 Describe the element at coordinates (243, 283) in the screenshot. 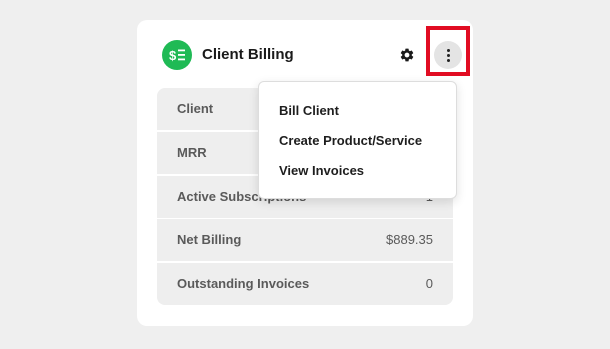

I see `stat-label: Outstanding Invoices` at that location.